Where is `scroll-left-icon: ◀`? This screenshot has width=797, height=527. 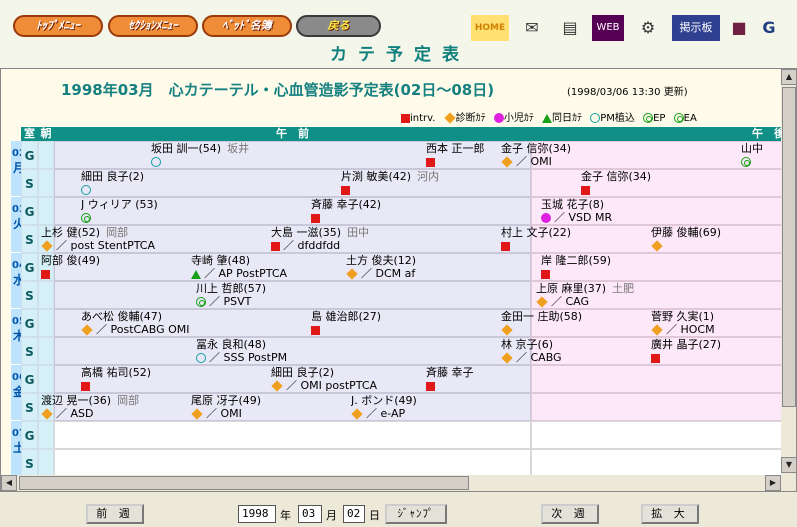 scroll-left-icon: ◀ is located at coordinates (9, 483).